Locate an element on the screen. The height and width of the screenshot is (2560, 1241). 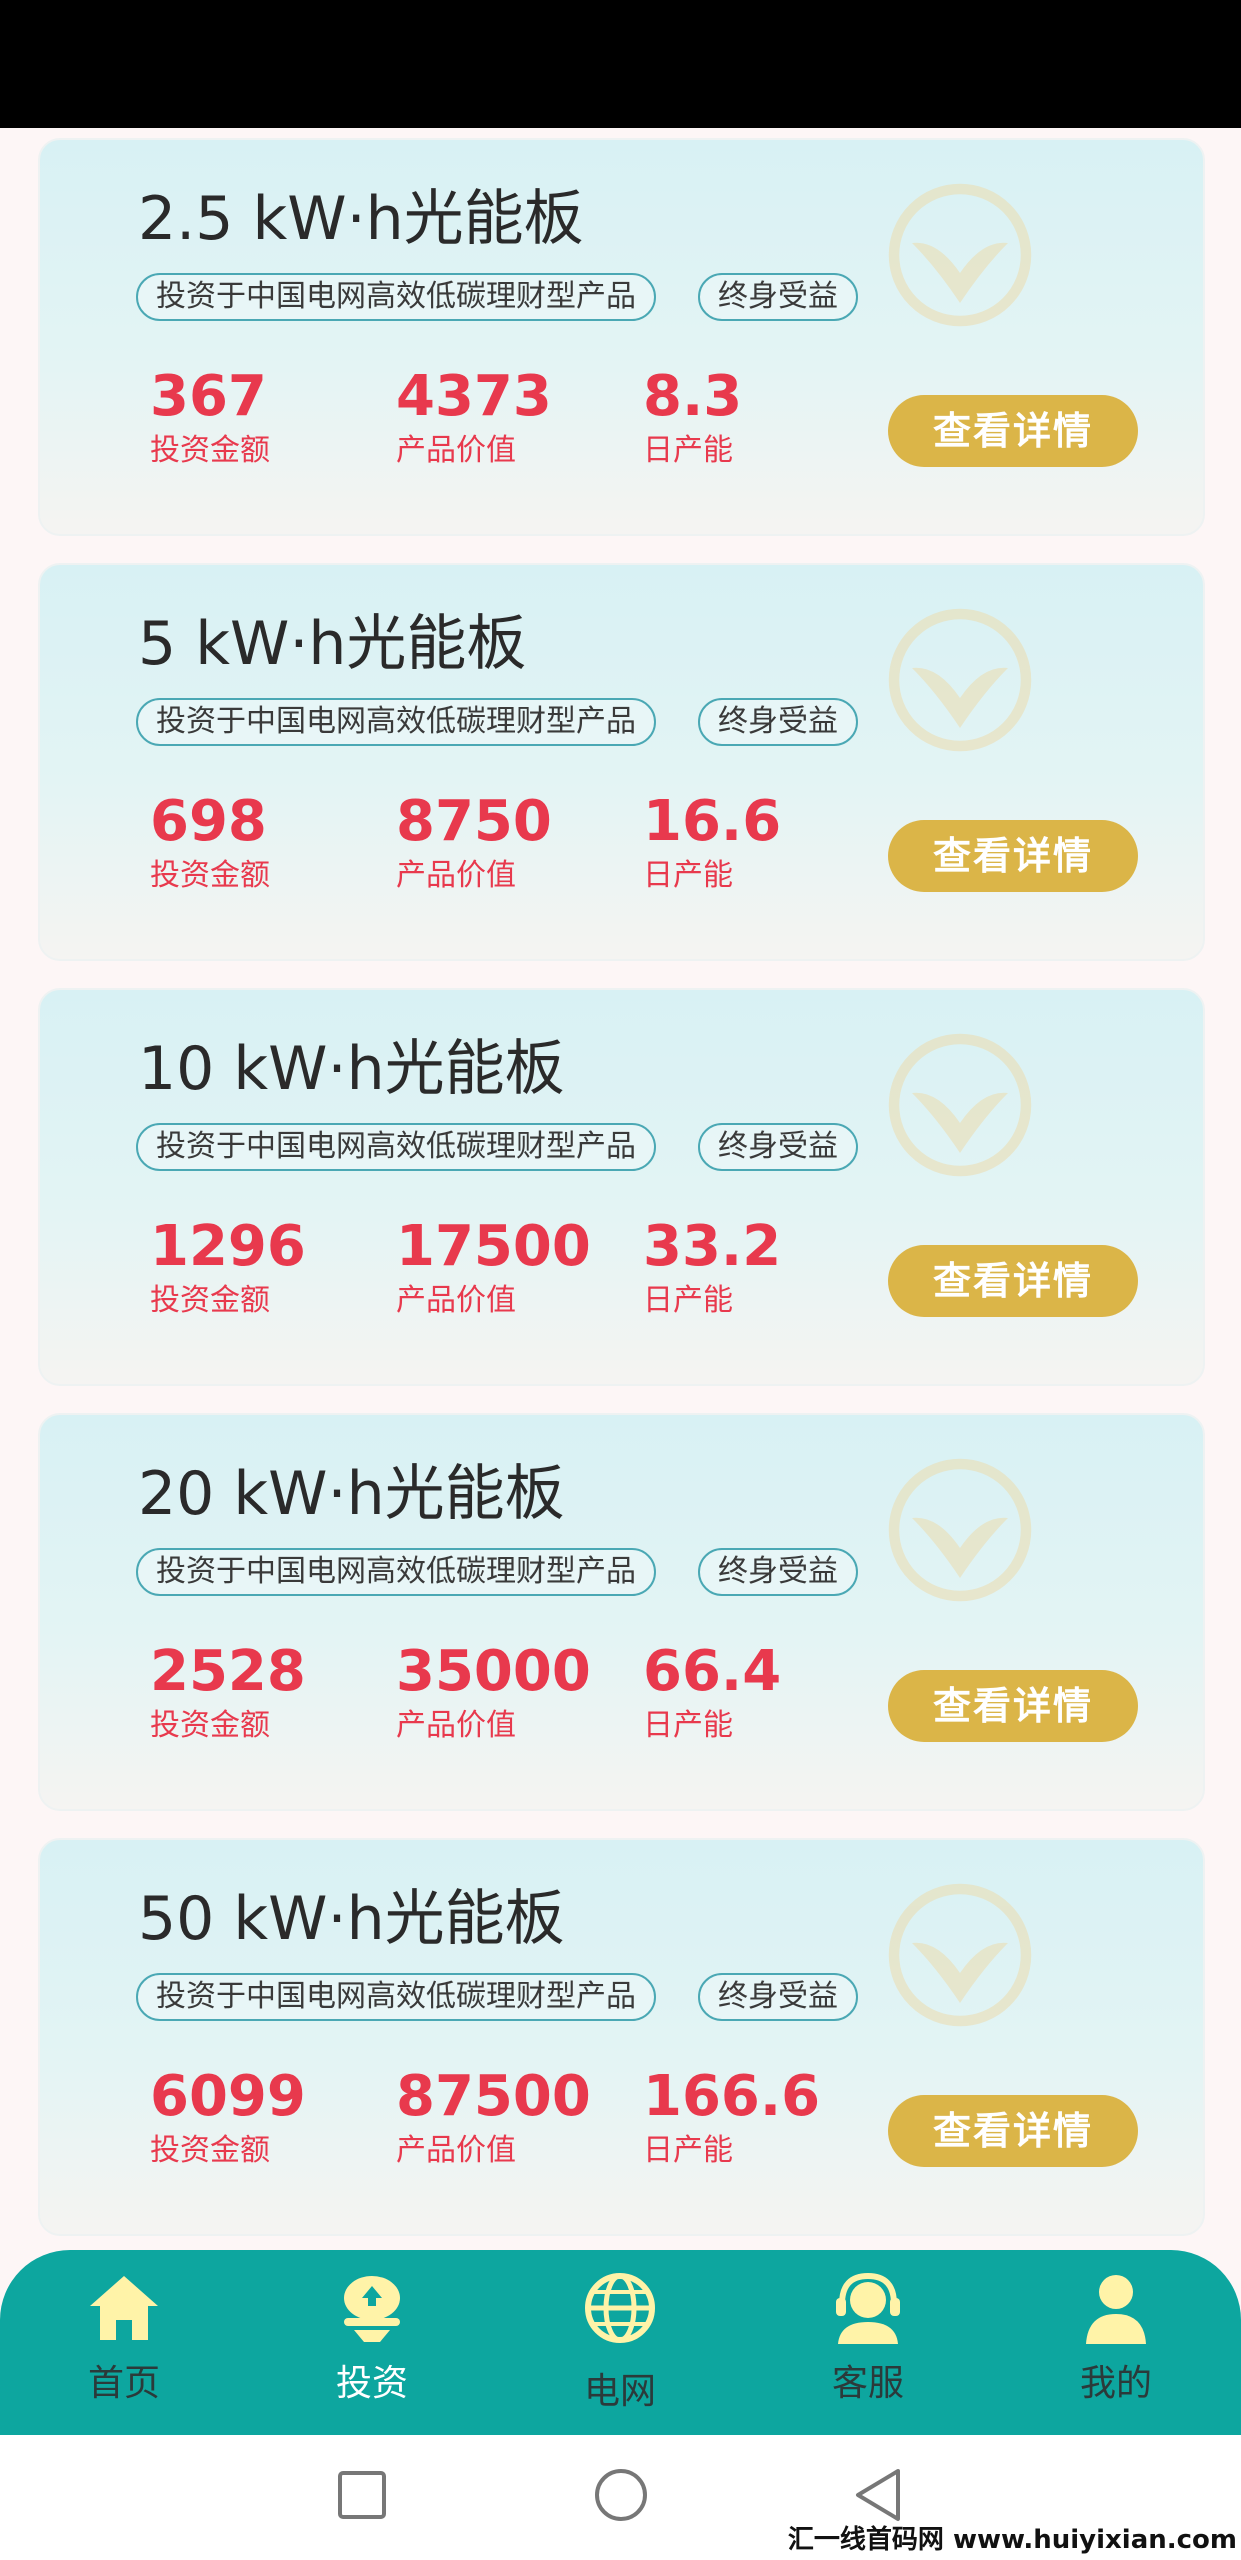
stat-investment-amount: 367 投资金额 is located at coordinates (210, 418).